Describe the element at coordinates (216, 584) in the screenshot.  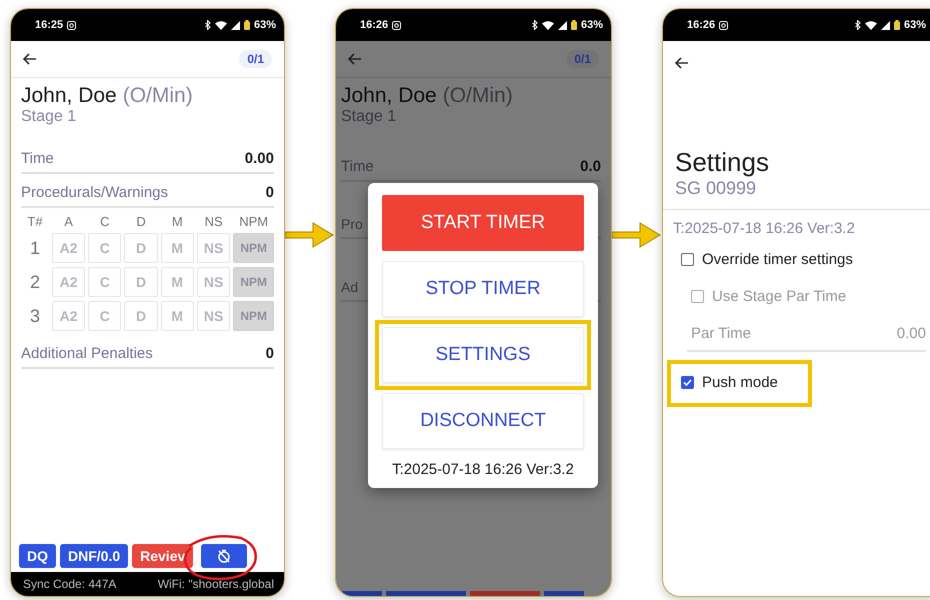
I see `wifi-name: WiFi: "shooters.global` at that location.